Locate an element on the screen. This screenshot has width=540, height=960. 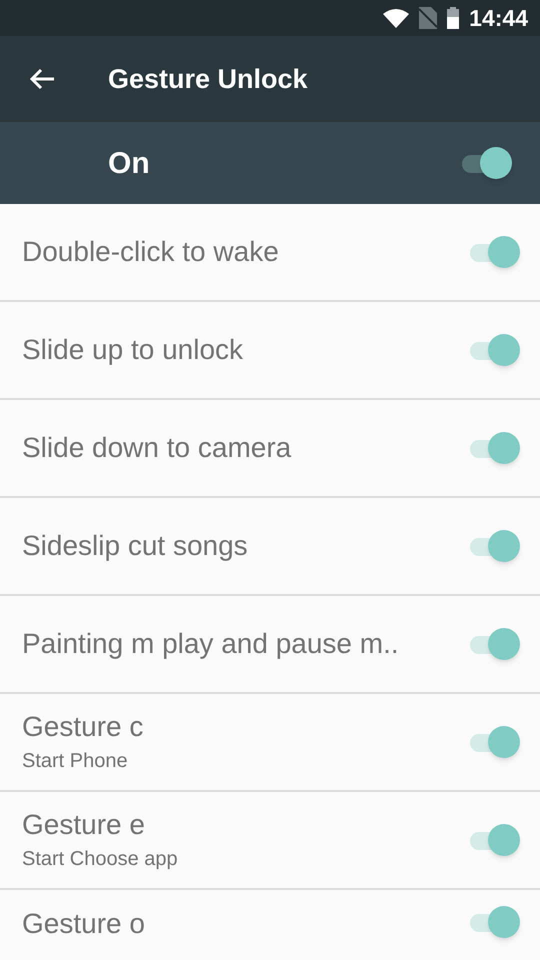
no-sim-icon is located at coordinates (428, 18).